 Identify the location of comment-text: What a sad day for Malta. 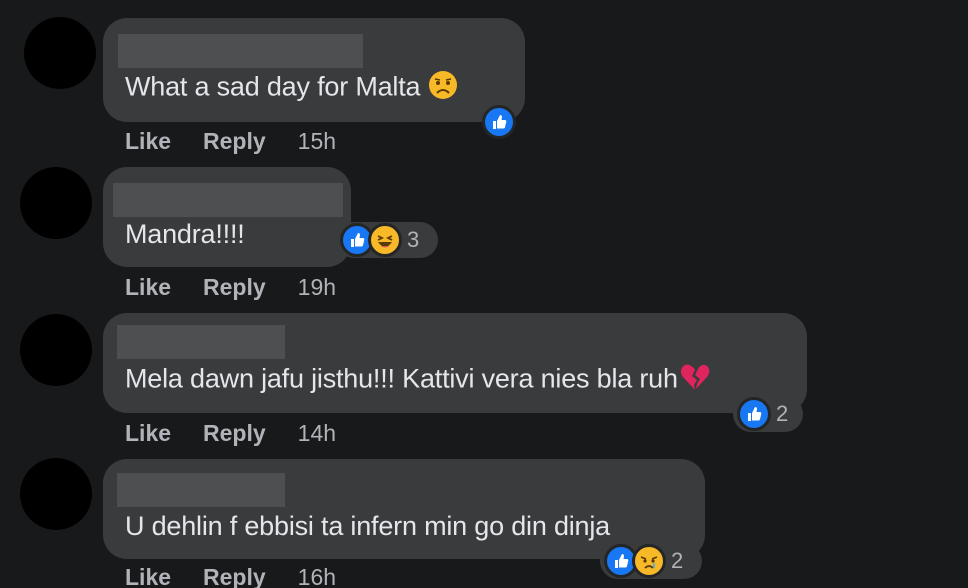
(273, 86).